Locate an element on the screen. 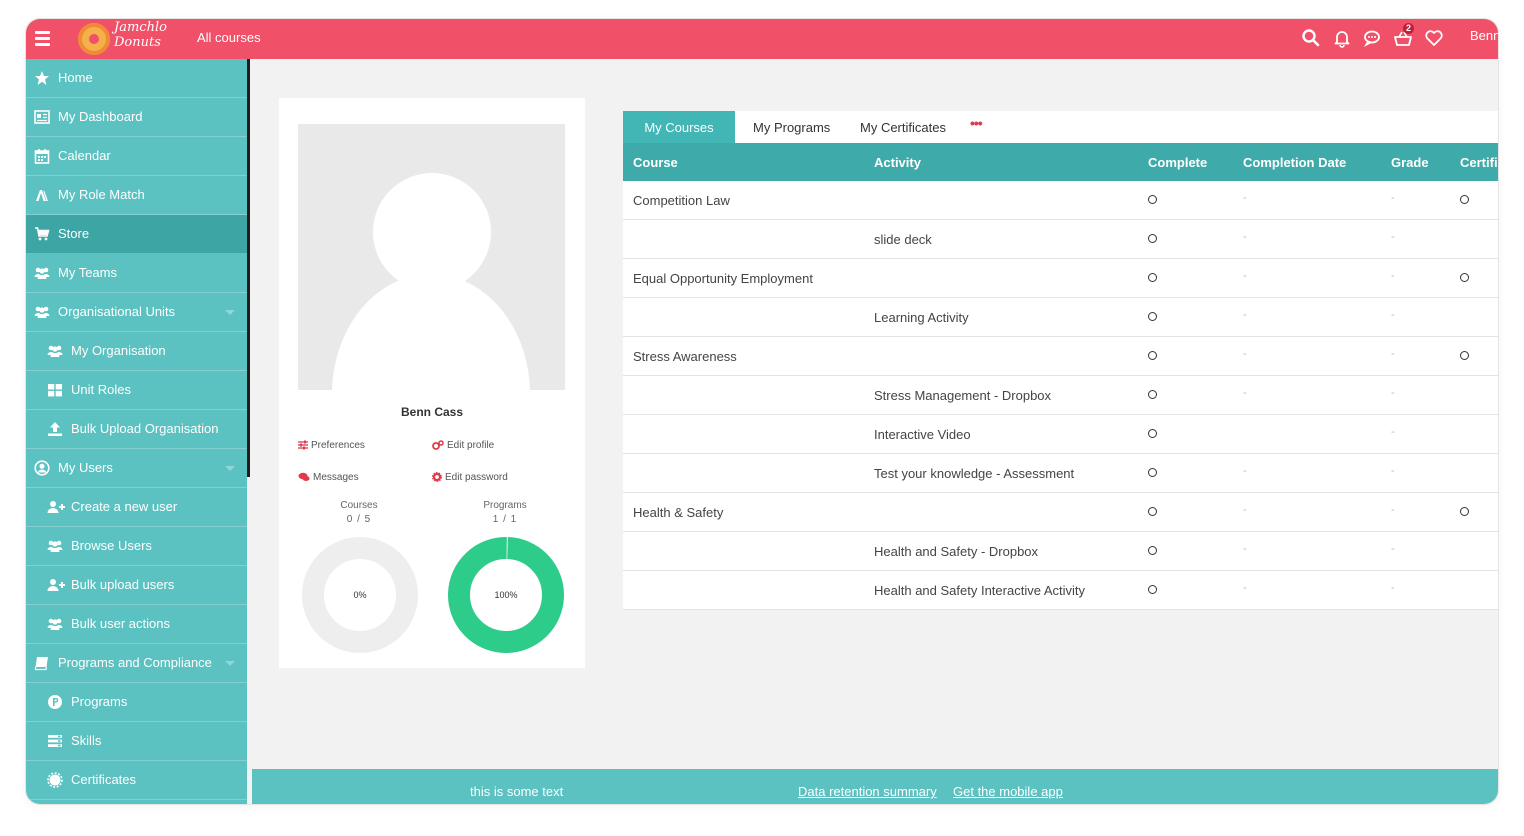 The height and width of the screenshot is (836, 1524). activity-name-cell: Learning Activity is located at coordinates (921, 317).